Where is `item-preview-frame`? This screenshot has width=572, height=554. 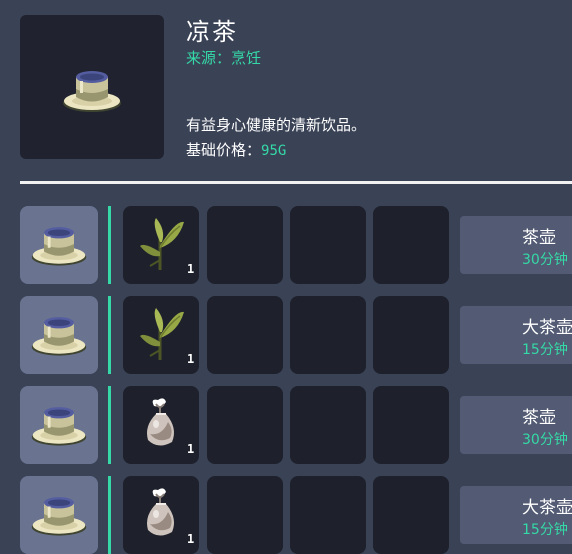
item-preview-frame is located at coordinates (92, 87).